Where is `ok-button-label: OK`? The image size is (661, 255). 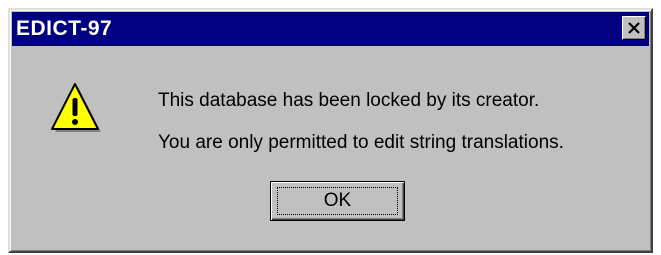 ok-button-label: OK is located at coordinates (337, 200).